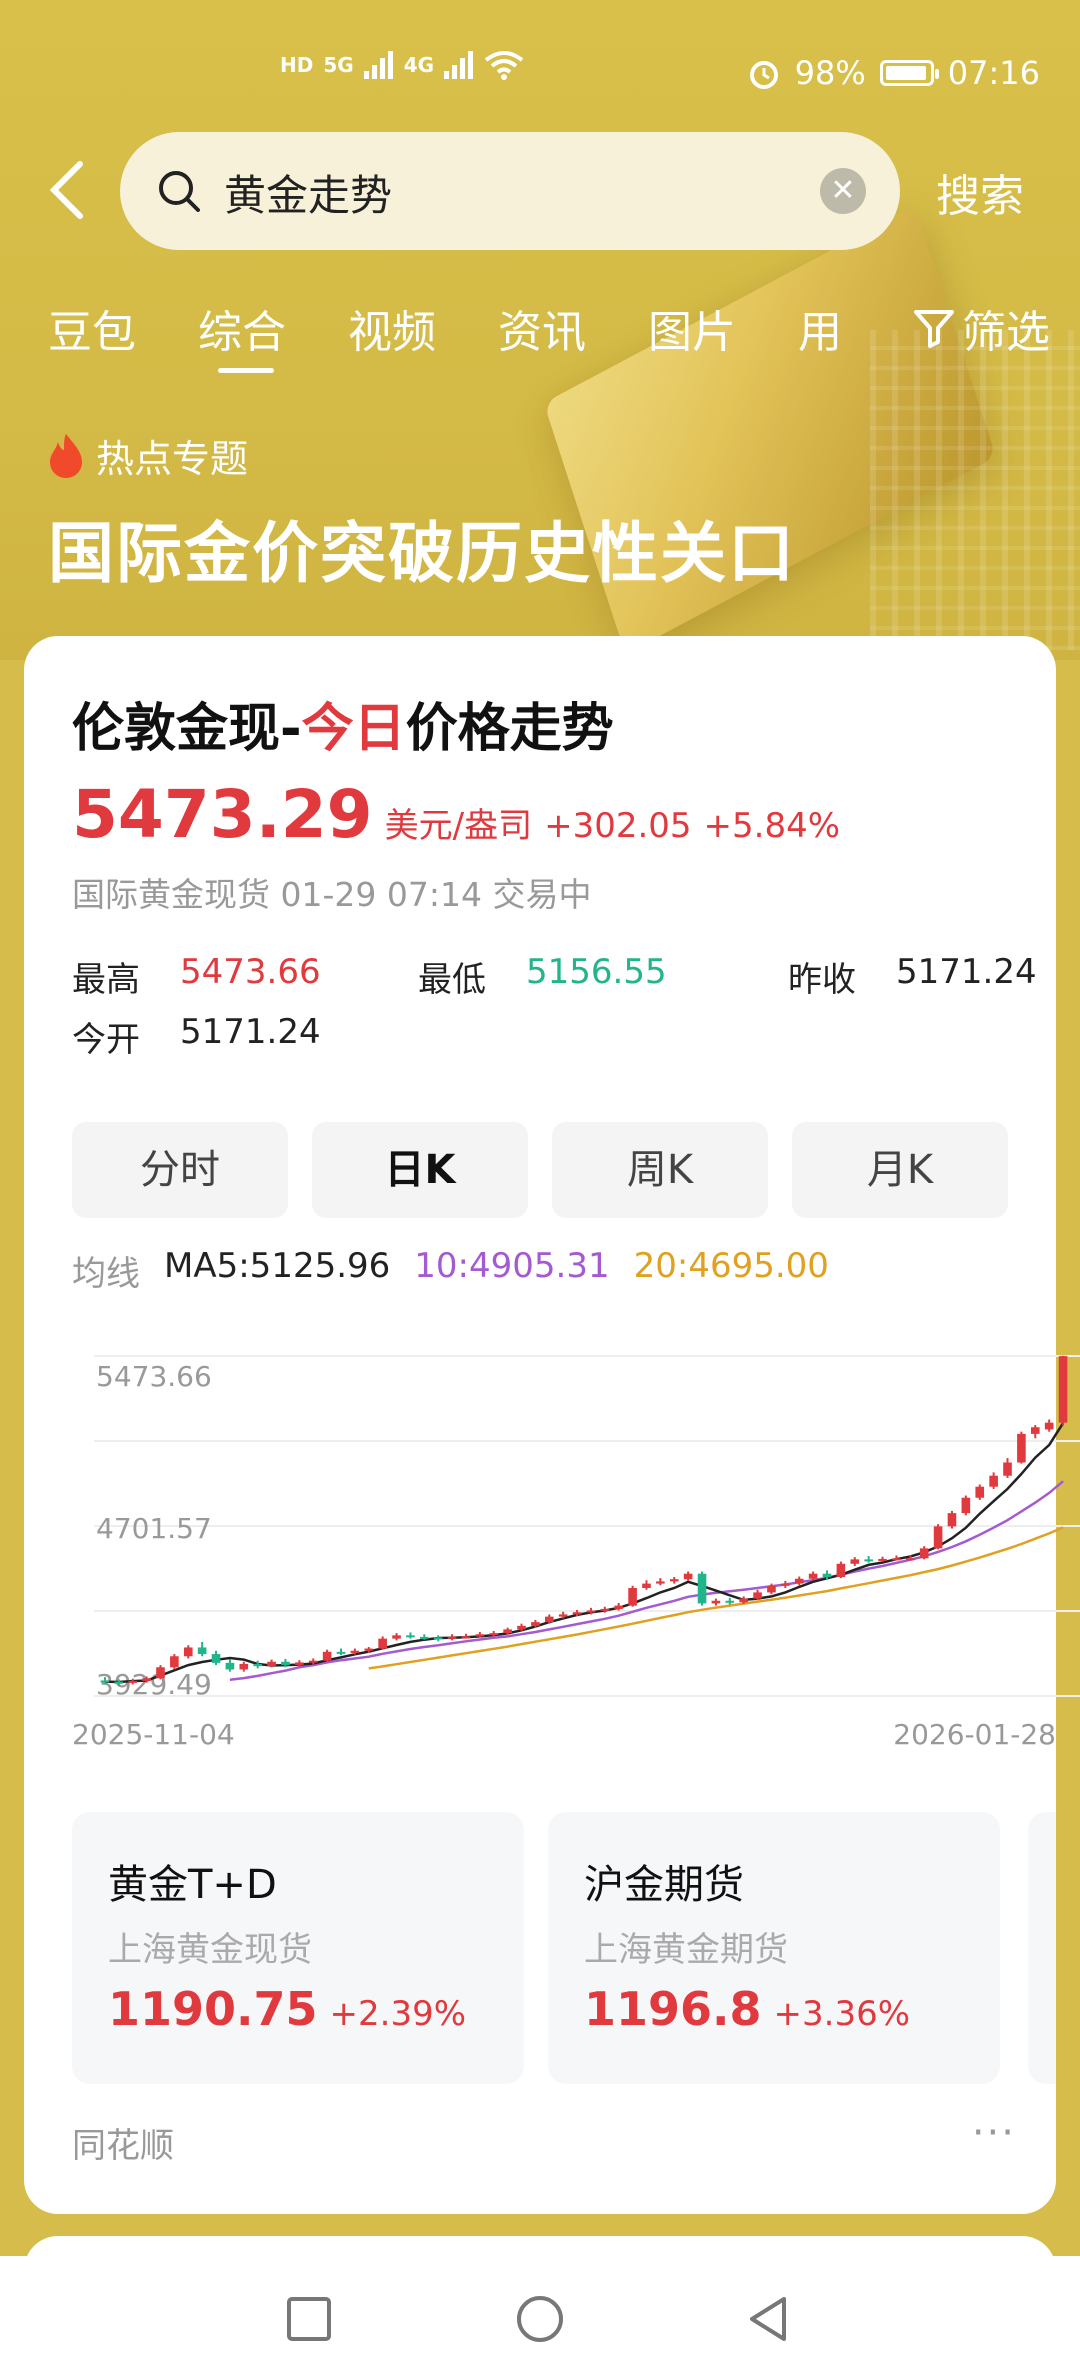 This screenshot has width=1080, height=2376. Describe the element at coordinates (250, 1032) in the screenshot. I see `stat-open-value: 5171.24` at that location.